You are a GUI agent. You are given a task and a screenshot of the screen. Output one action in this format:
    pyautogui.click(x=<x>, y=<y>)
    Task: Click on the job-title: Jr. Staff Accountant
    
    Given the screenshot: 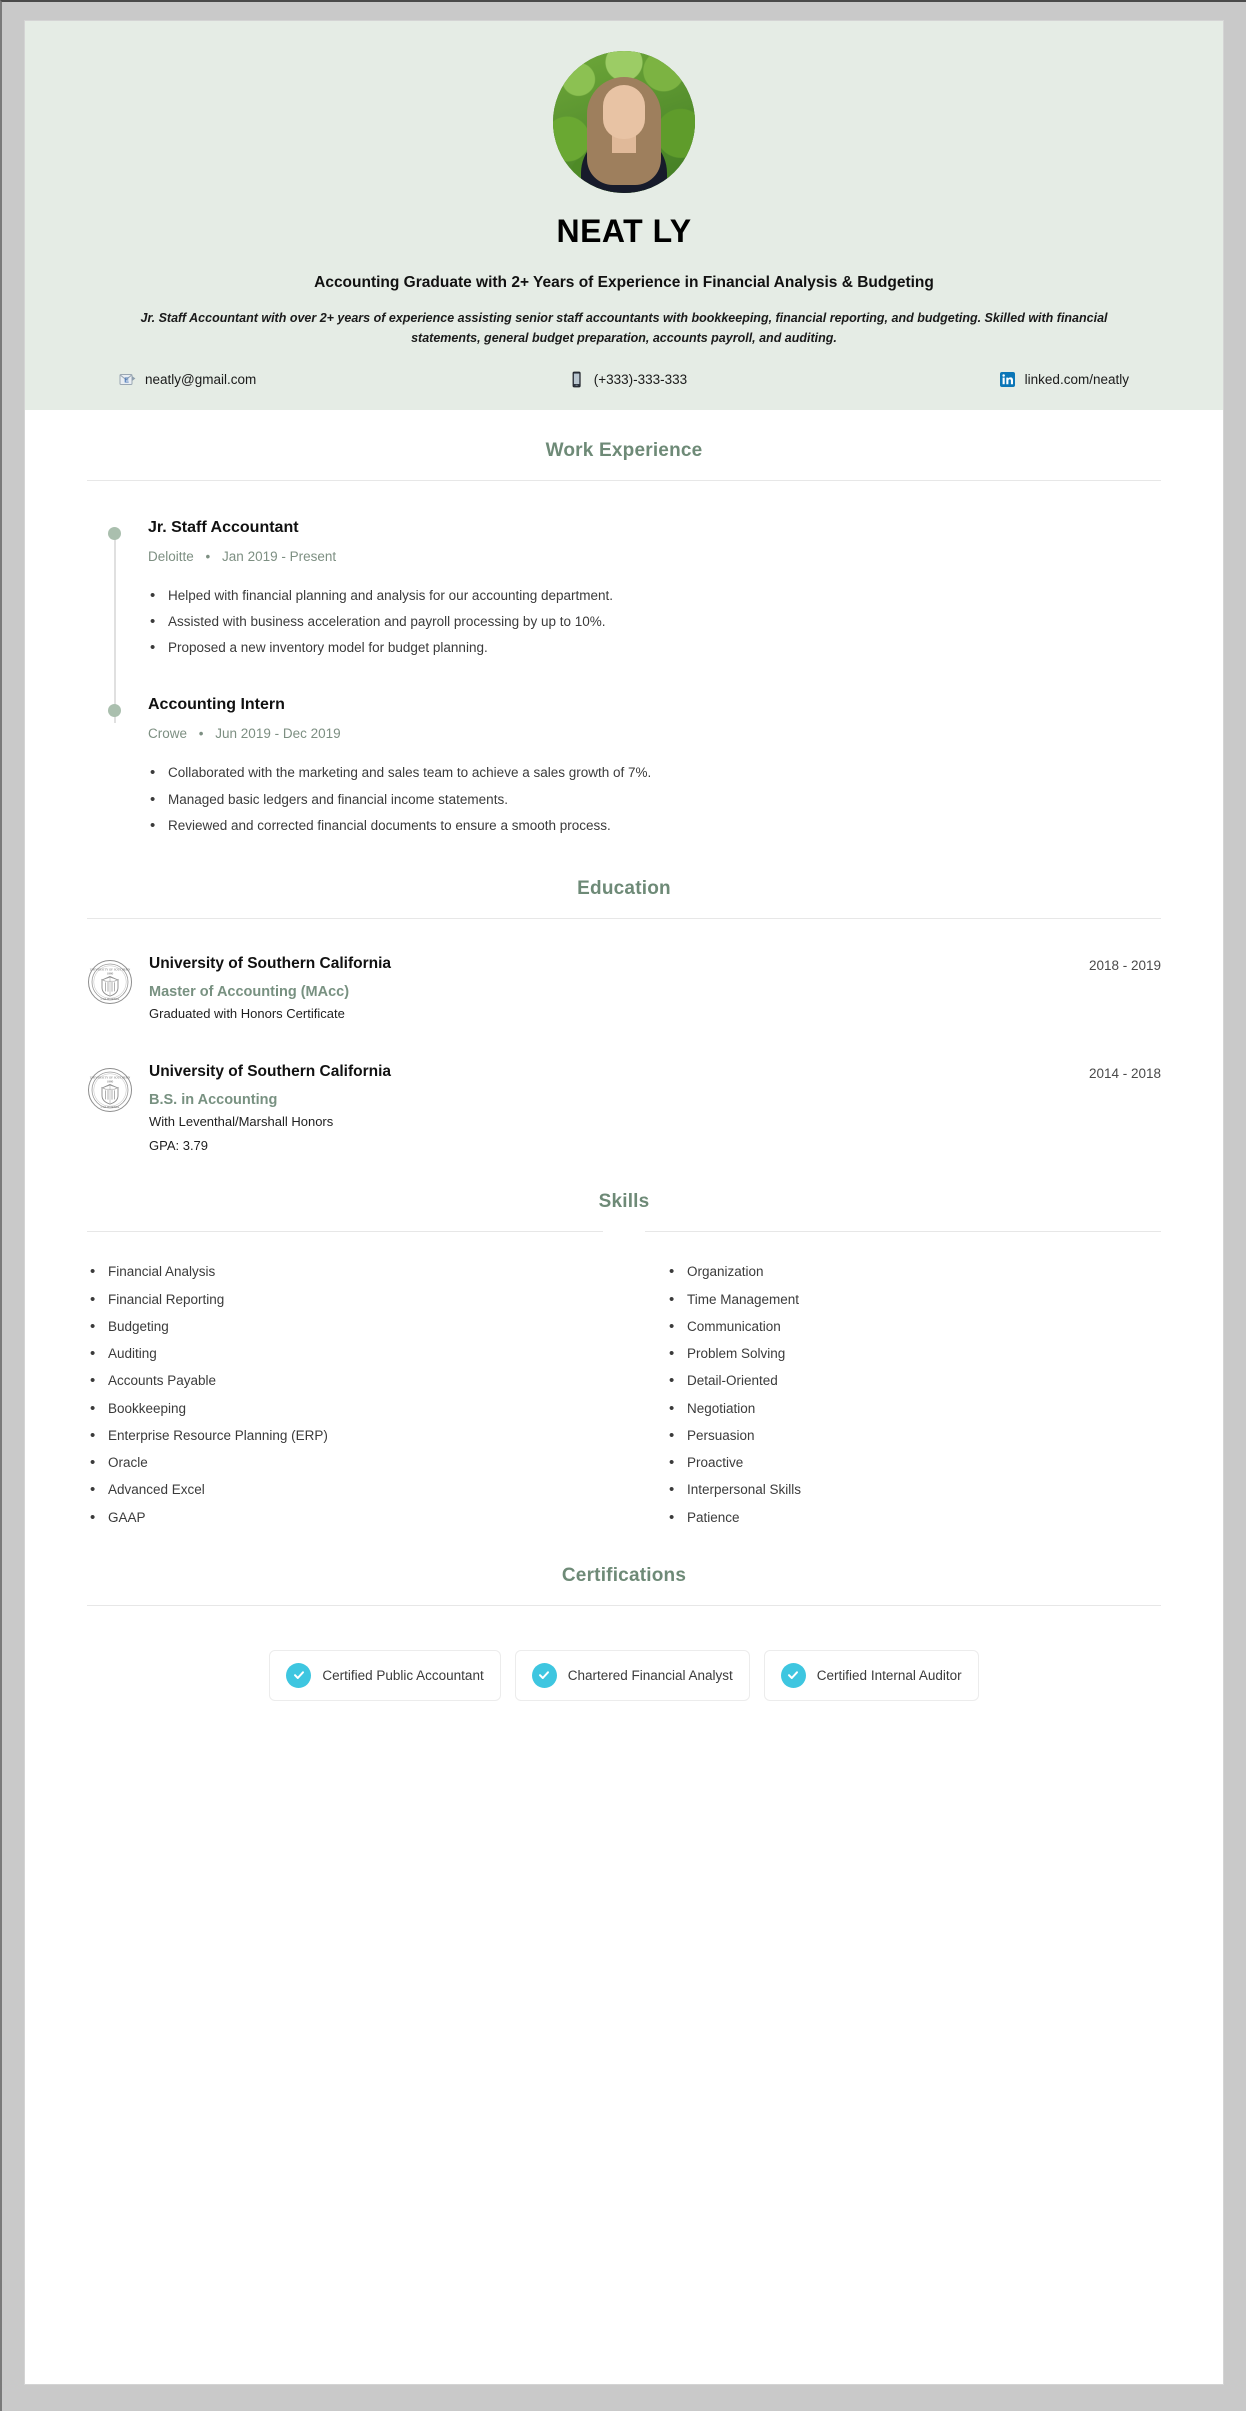 What is the action you would take?
    pyautogui.click(x=223, y=527)
    